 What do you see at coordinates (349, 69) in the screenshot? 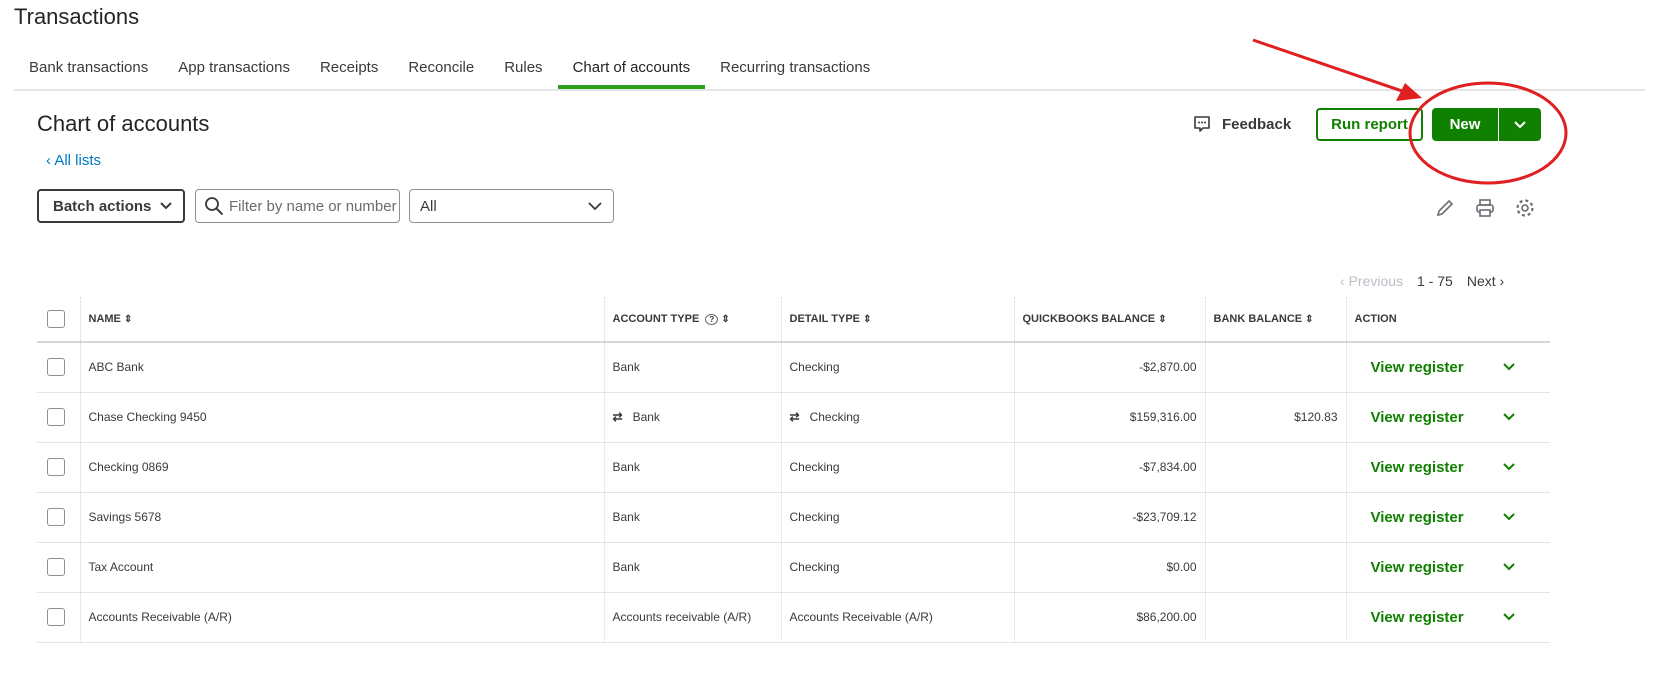
I see `tab-receipts: Receipts` at bounding box center [349, 69].